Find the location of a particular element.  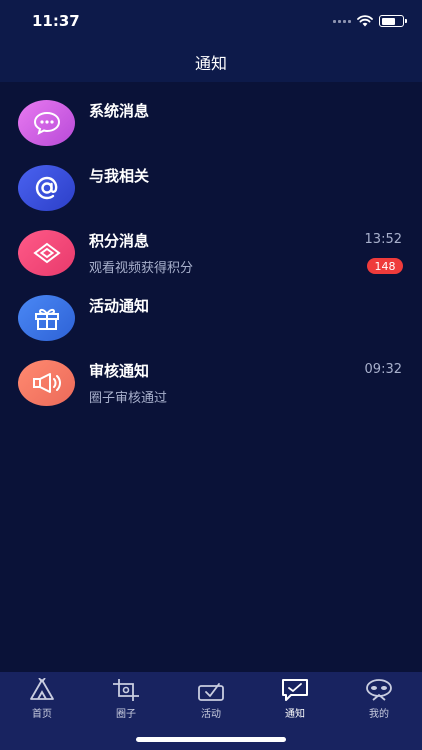

wifi-icon is located at coordinates (365, 21).